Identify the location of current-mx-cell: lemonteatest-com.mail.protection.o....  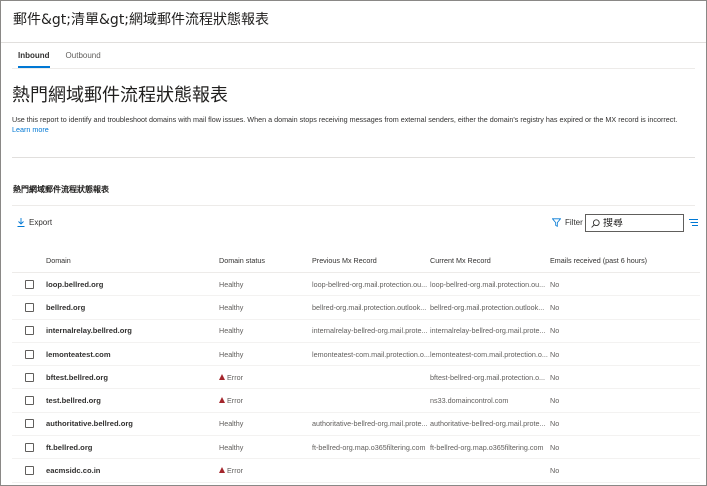
(489, 354).